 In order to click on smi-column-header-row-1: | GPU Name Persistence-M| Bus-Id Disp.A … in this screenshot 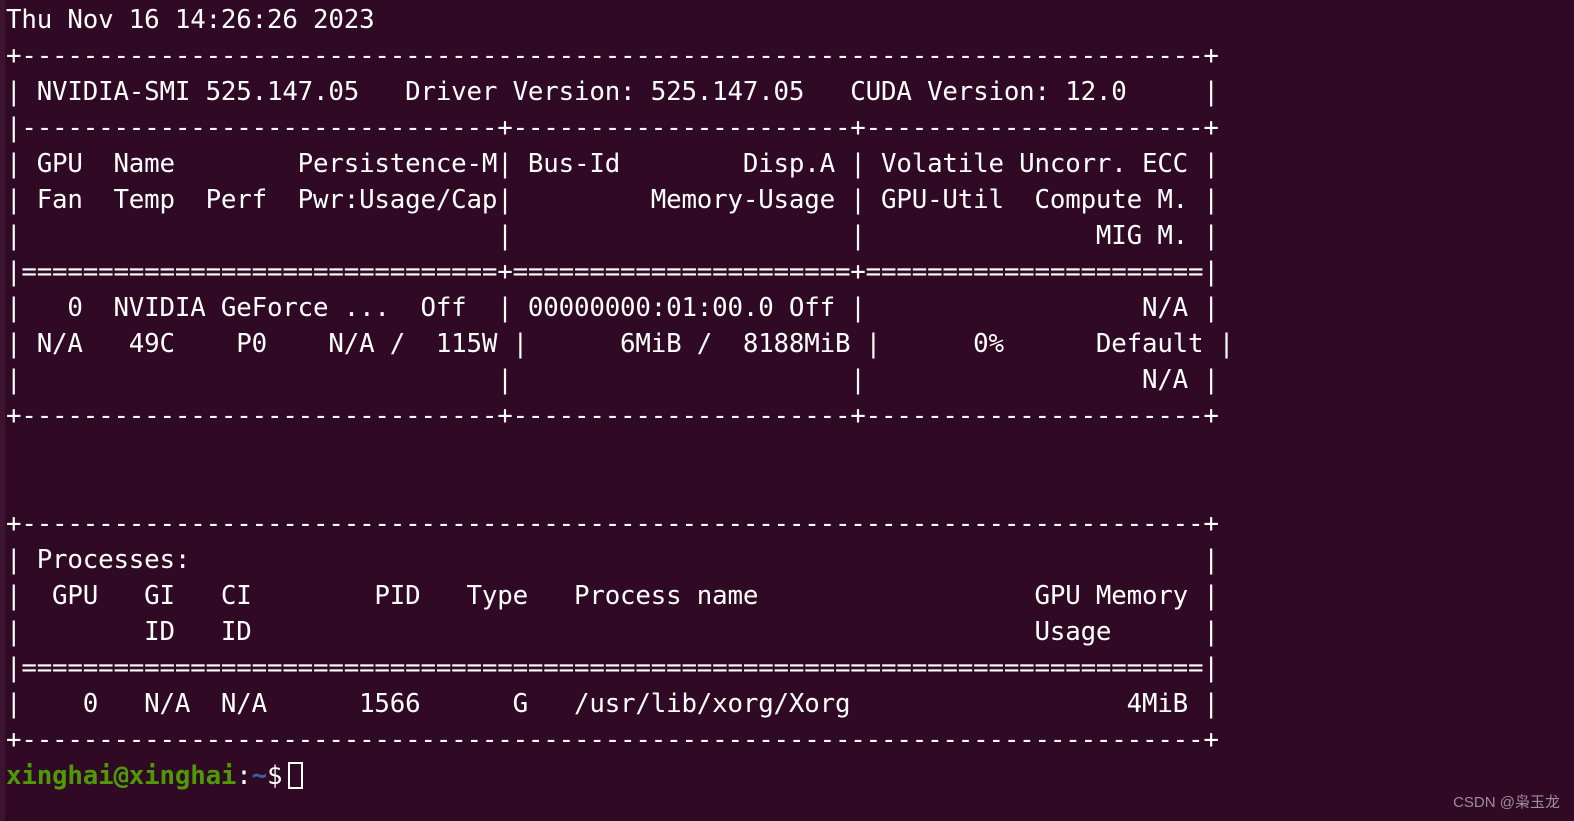, I will do `click(612, 164)`.